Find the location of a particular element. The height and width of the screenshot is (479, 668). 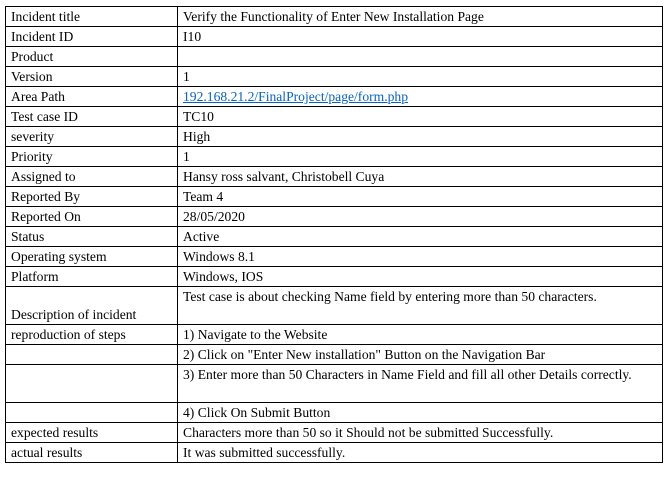

field-value: High is located at coordinates (420, 136).